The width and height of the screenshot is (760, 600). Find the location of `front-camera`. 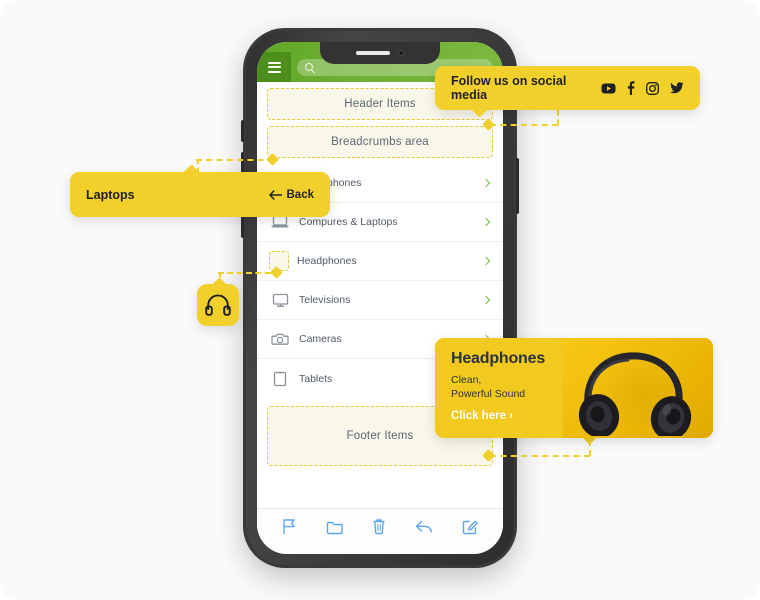

front-camera is located at coordinates (401, 53).